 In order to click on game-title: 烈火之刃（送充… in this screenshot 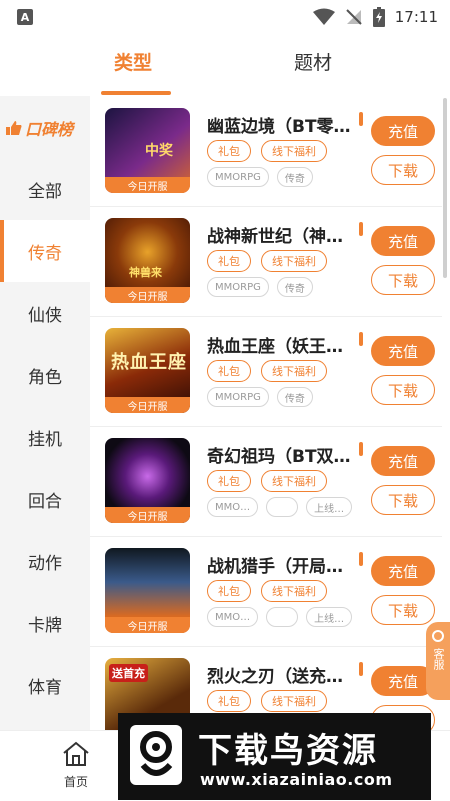, I will do `click(283, 674)`.